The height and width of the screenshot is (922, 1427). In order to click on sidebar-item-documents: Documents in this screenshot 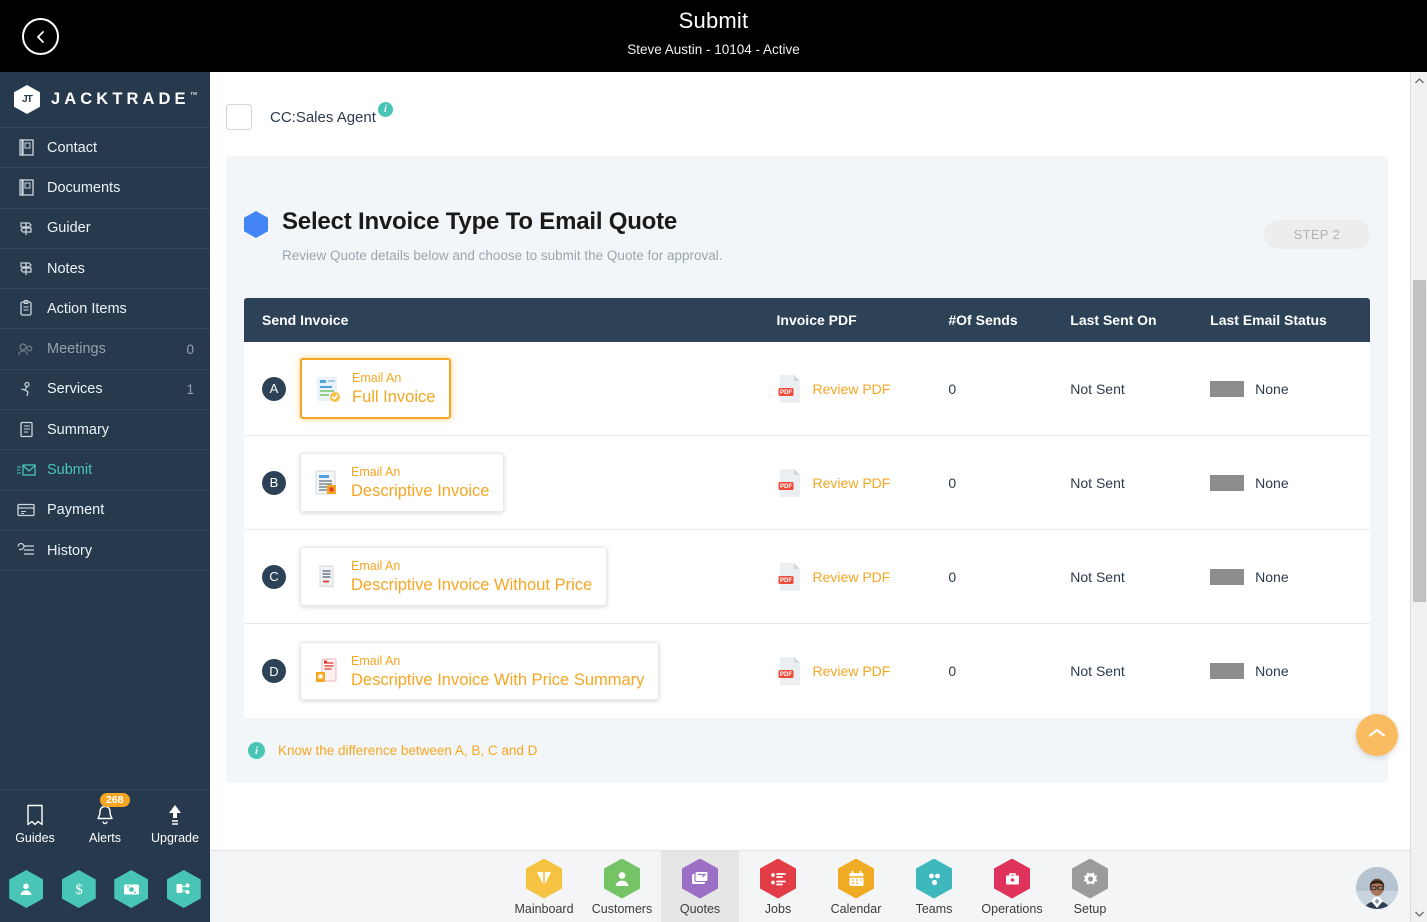, I will do `click(105, 188)`.